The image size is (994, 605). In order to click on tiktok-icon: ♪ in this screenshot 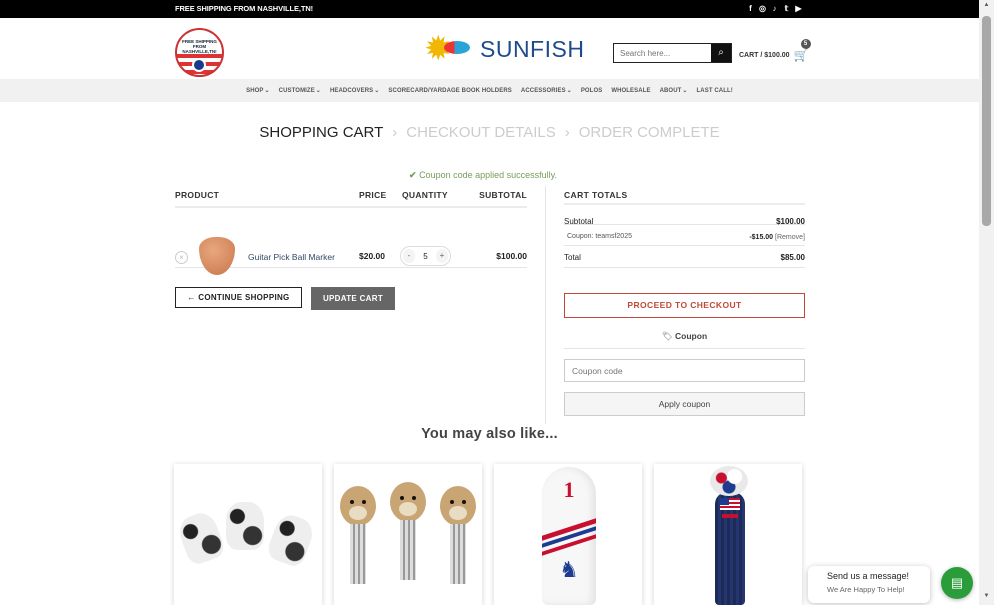, I will do `click(774, 8)`.